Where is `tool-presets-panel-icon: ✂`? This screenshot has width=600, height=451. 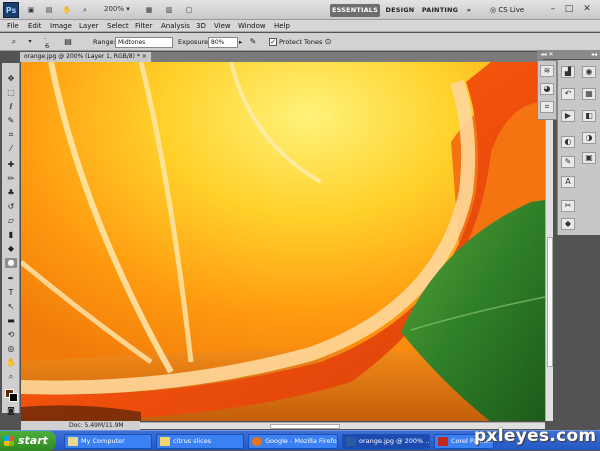 tool-presets-panel-icon: ✂ is located at coordinates (568, 206).